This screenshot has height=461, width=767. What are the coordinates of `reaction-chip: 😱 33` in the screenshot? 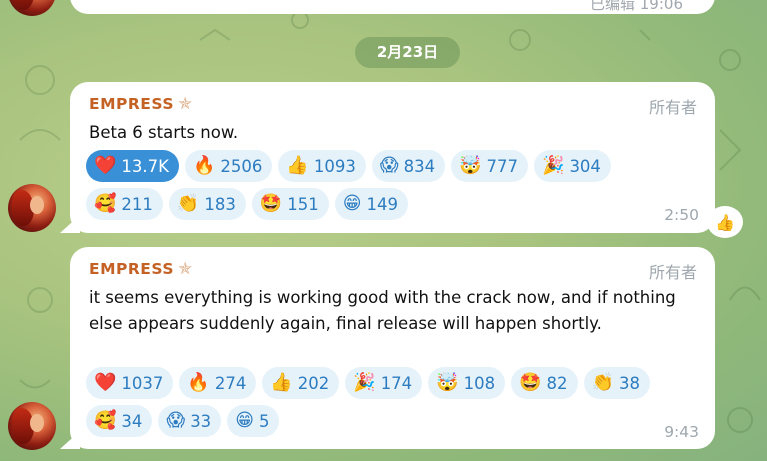 It's located at (190, 421).